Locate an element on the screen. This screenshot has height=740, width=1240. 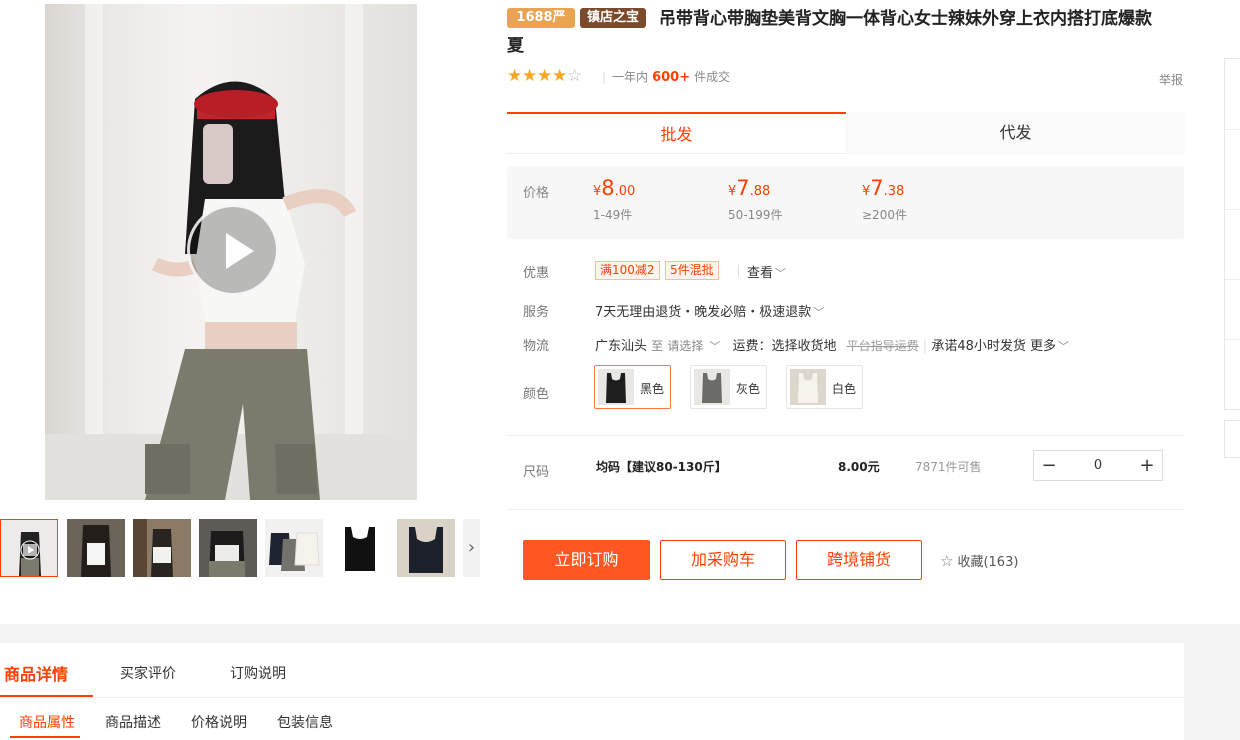
quantity-stepper: − 0 + is located at coordinates (1098, 465).